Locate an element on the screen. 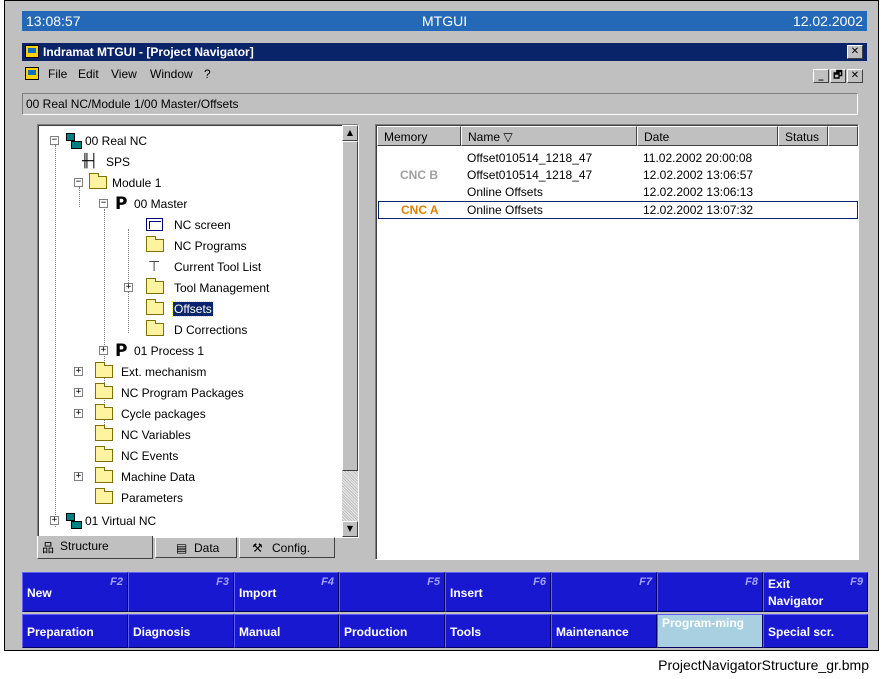 This screenshot has width=883, height=679. tab-config: ⚒ Config. is located at coordinates (287, 547).